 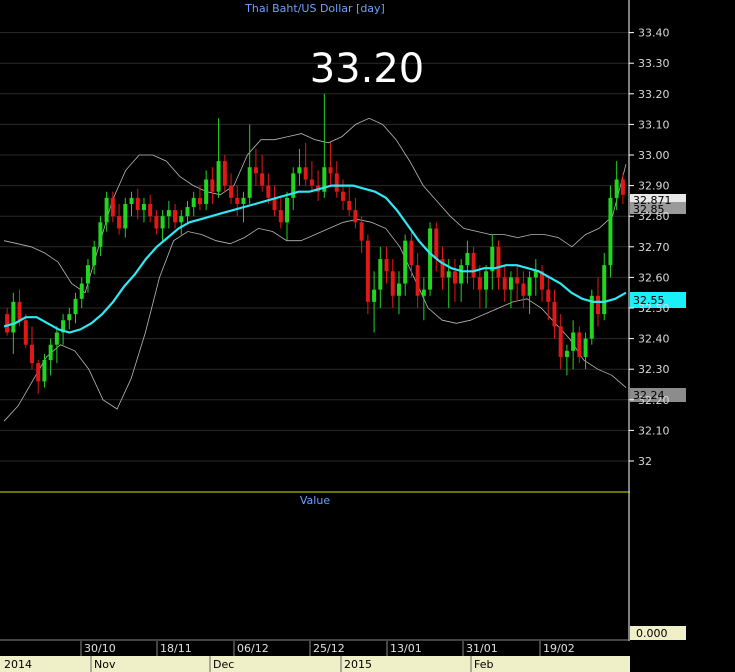 I want to click on x-tick-label: 25/12, so click(x=329, y=648).